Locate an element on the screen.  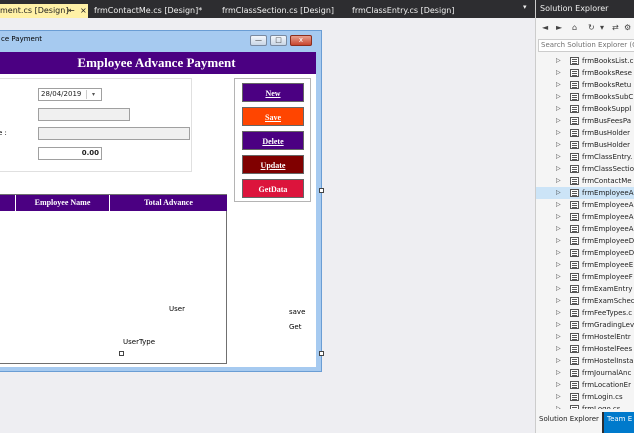
tree-item: ▷ frmLogin.cs is located at coordinates (585, 397).